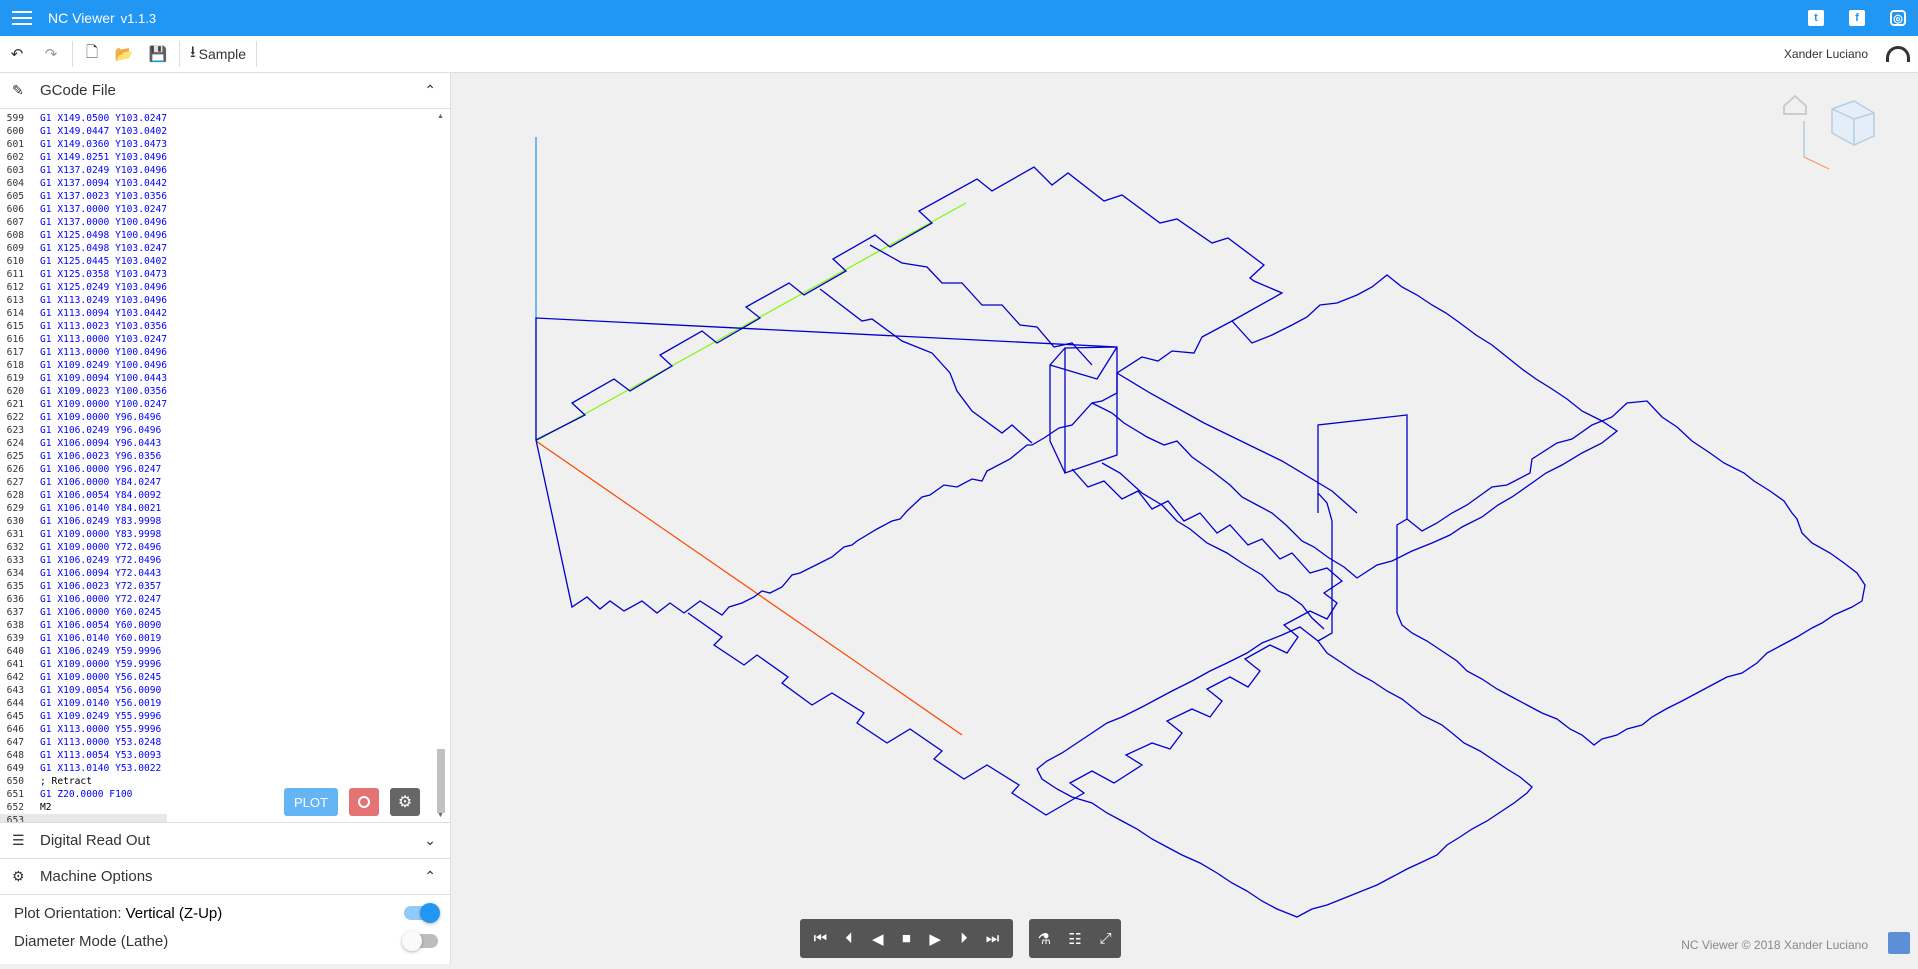  What do you see at coordinates (420, 941) in the screenshot?
I see `diameter-mode-toggle` at bounding box center [420, 941].